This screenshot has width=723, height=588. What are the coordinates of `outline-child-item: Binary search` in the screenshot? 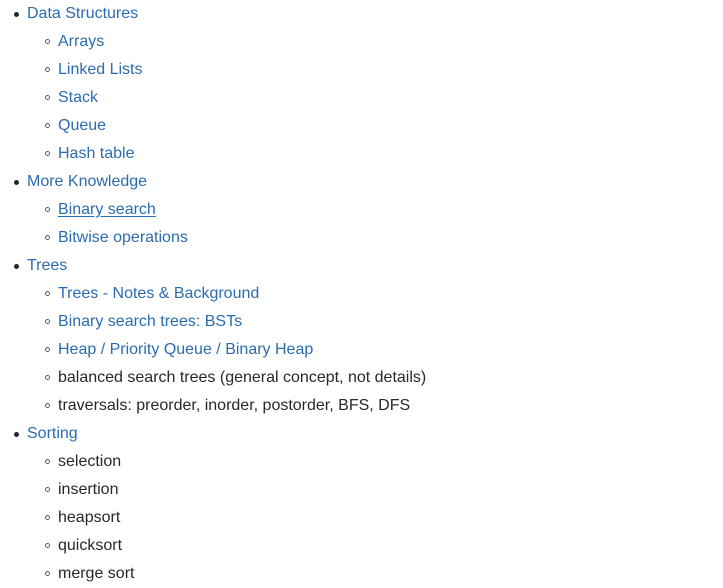 It's located at (361, 210).